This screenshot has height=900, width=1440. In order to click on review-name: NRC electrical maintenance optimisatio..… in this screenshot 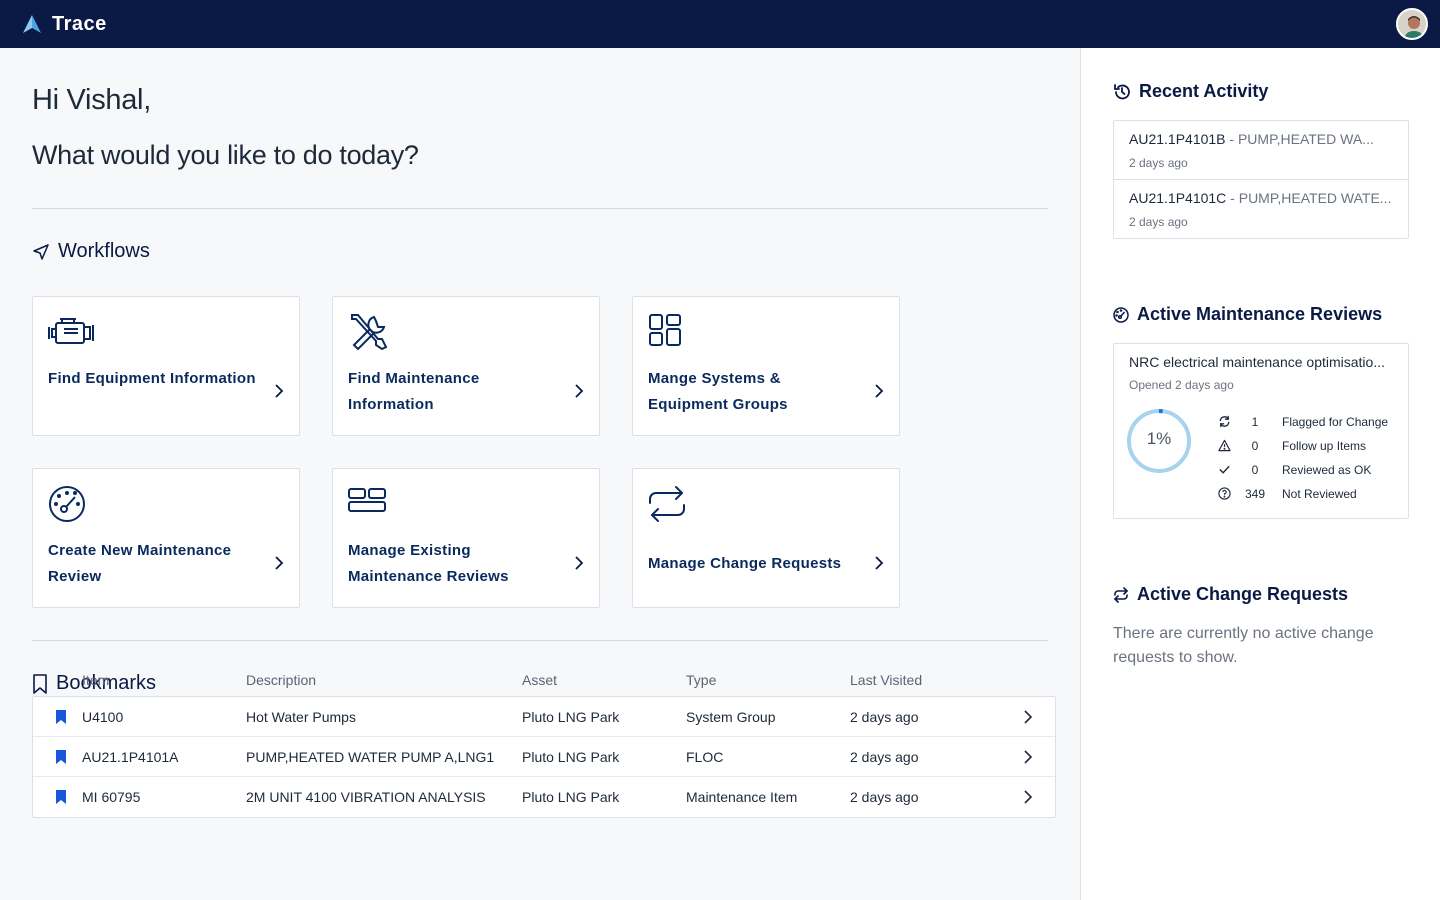, I will do `click(1257, 362)`.